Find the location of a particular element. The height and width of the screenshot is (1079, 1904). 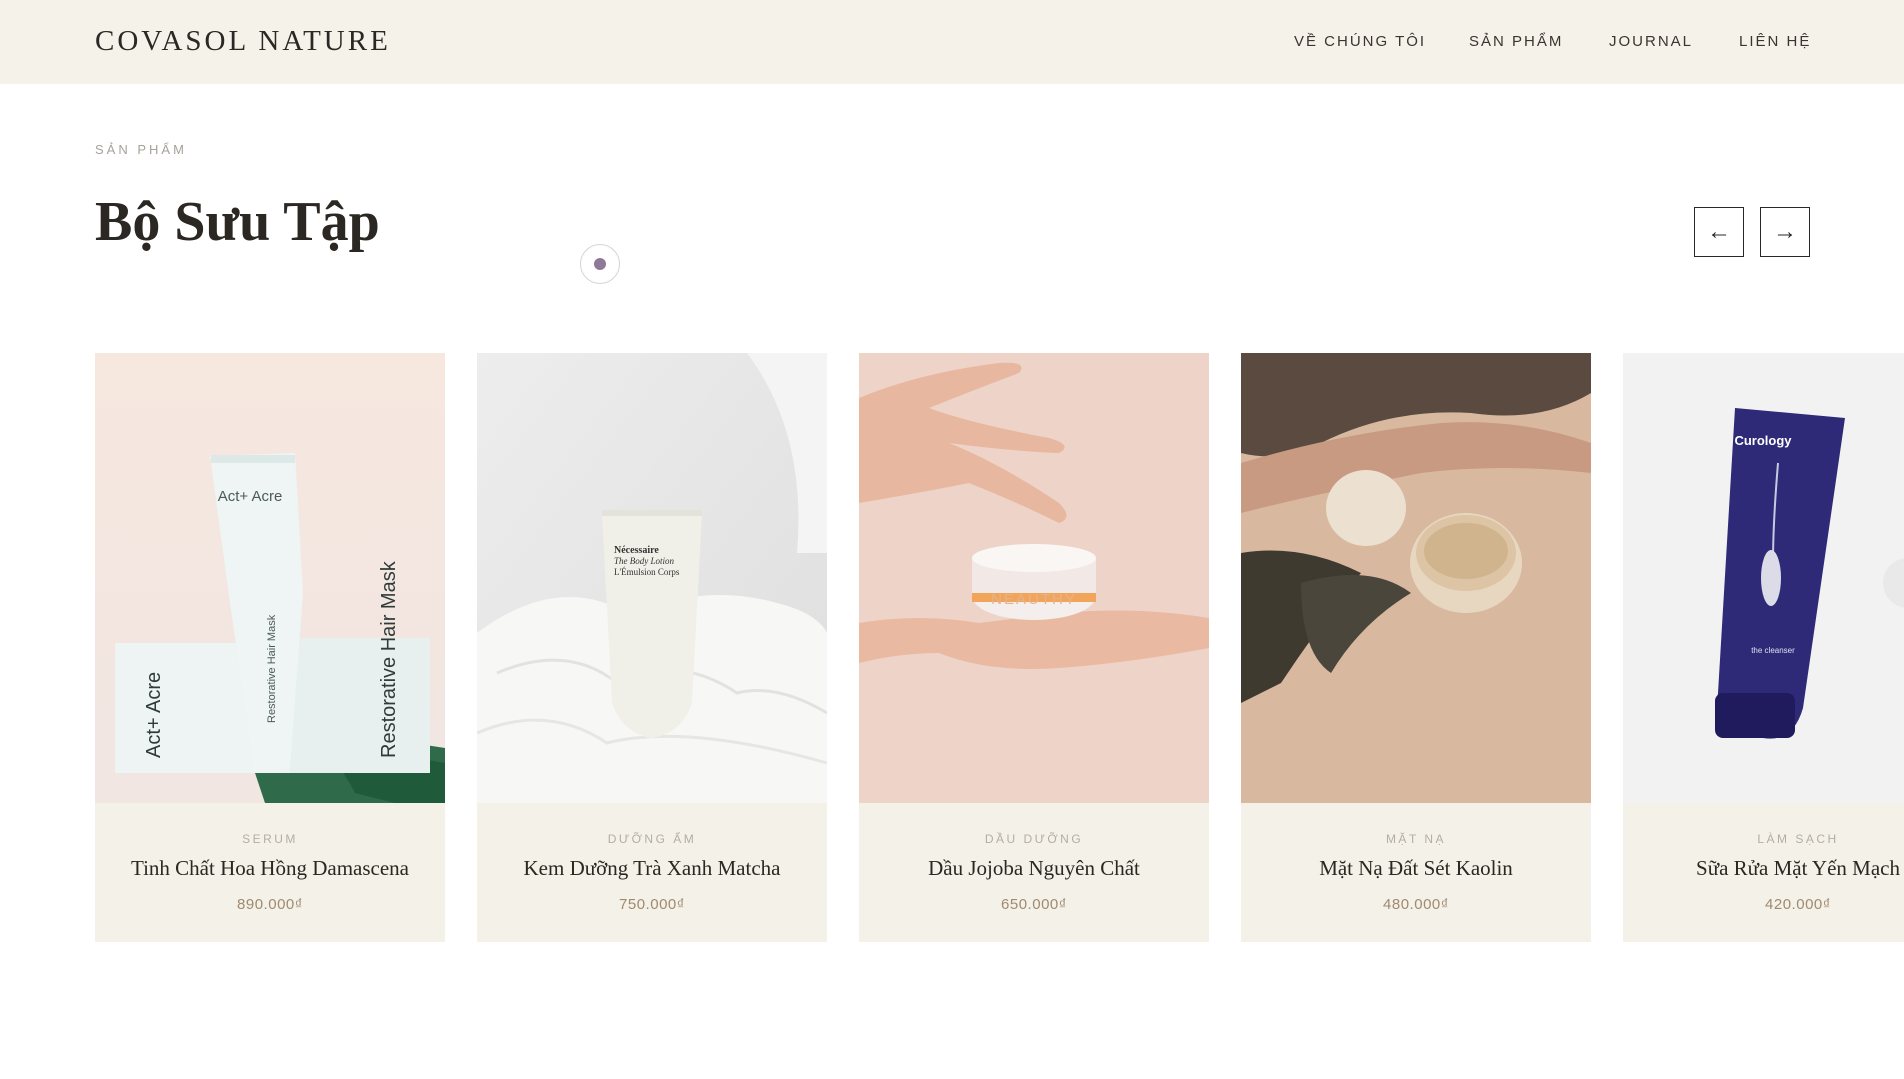

product-name: Tinh Chất Hoa Hồng Damascena is located at coordinates (270, 868).